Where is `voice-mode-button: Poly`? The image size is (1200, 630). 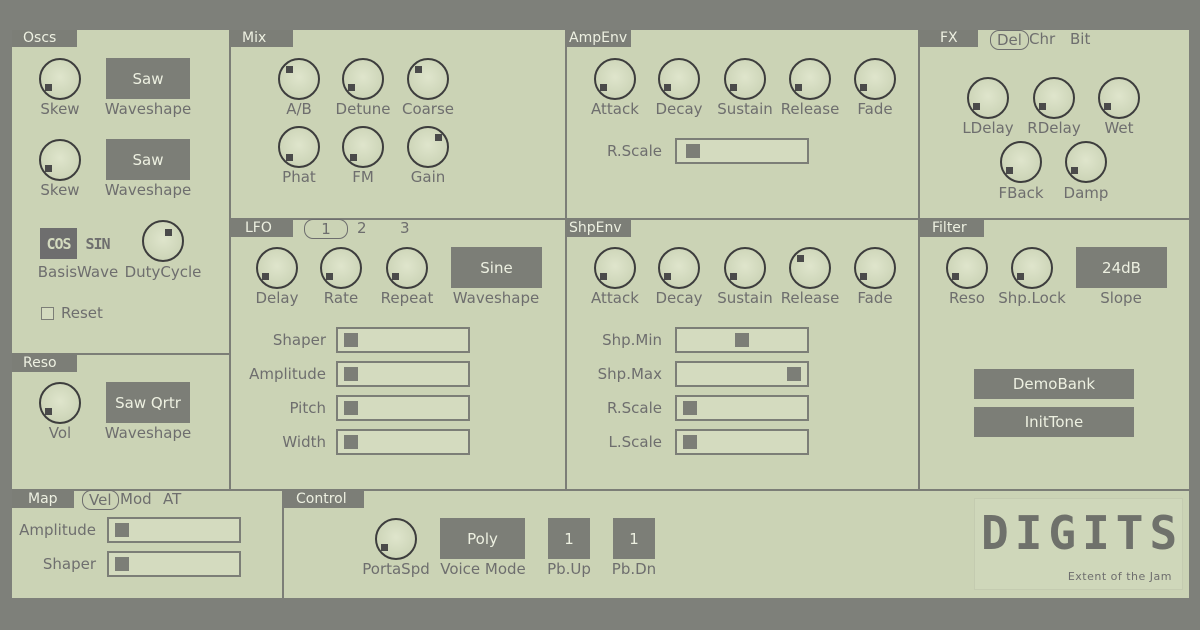
voice-mode-button: Poly is located at coordinates (482, 538).